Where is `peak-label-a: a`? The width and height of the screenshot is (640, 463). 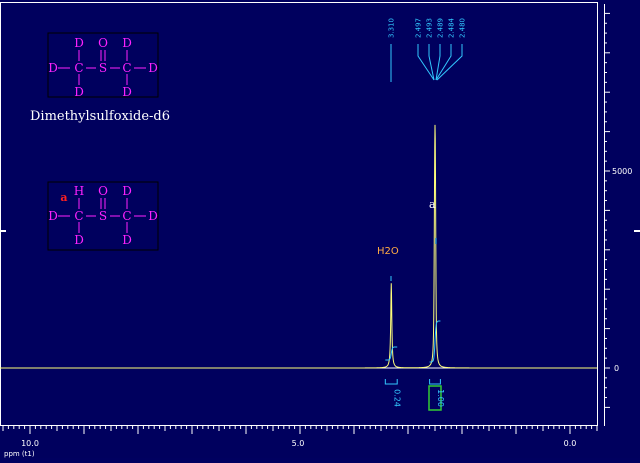
peak-label-a: a is located at coordinates (432, 204).